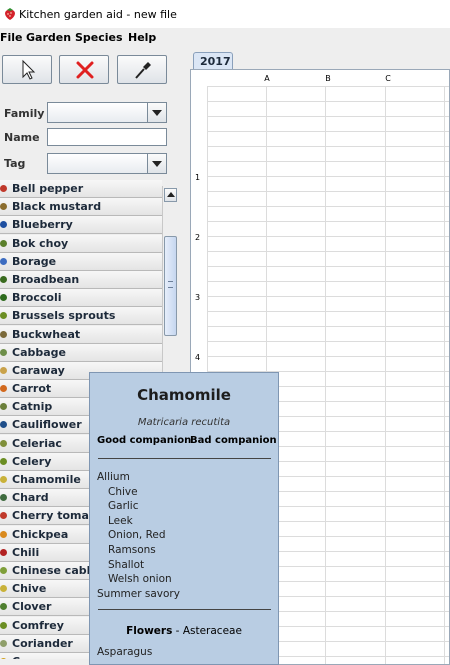 This screenshot has height=665, width=450. I want to click on species-list-item: Borage, so click(81, 261).